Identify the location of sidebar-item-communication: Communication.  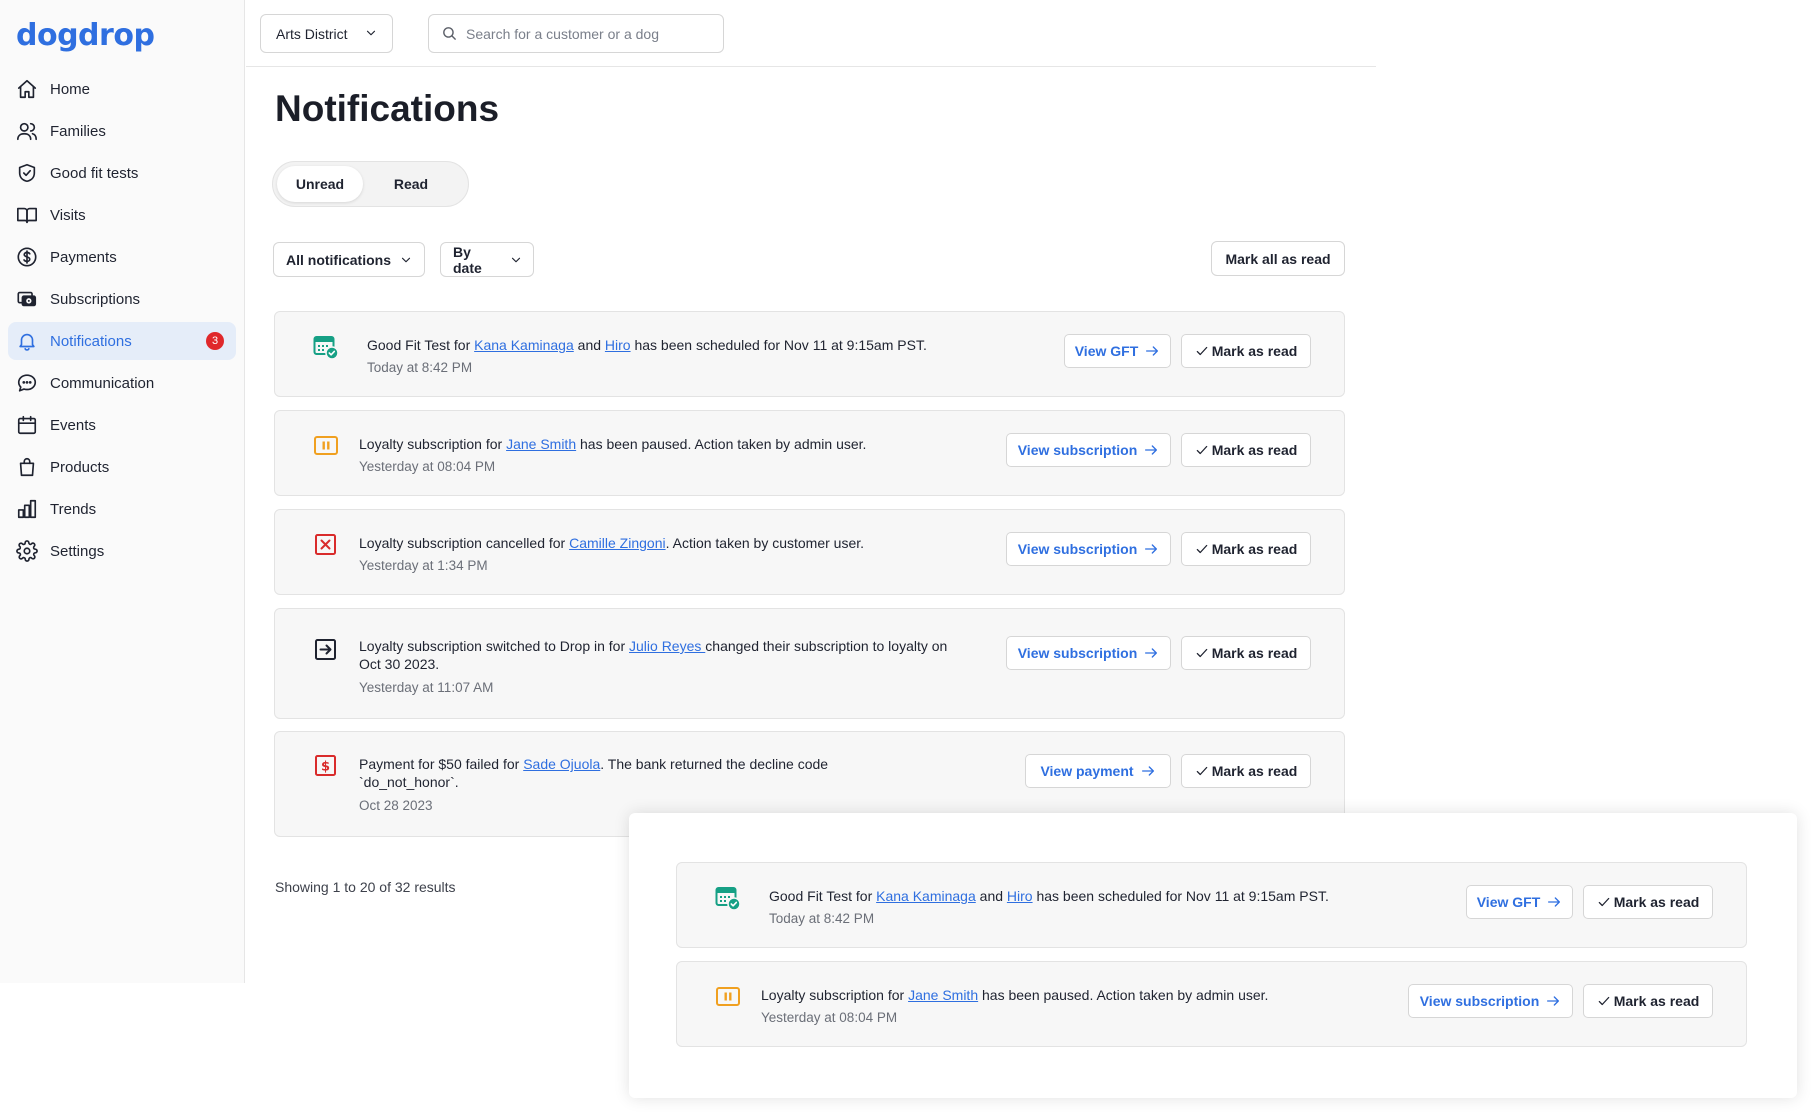
(122, 383).